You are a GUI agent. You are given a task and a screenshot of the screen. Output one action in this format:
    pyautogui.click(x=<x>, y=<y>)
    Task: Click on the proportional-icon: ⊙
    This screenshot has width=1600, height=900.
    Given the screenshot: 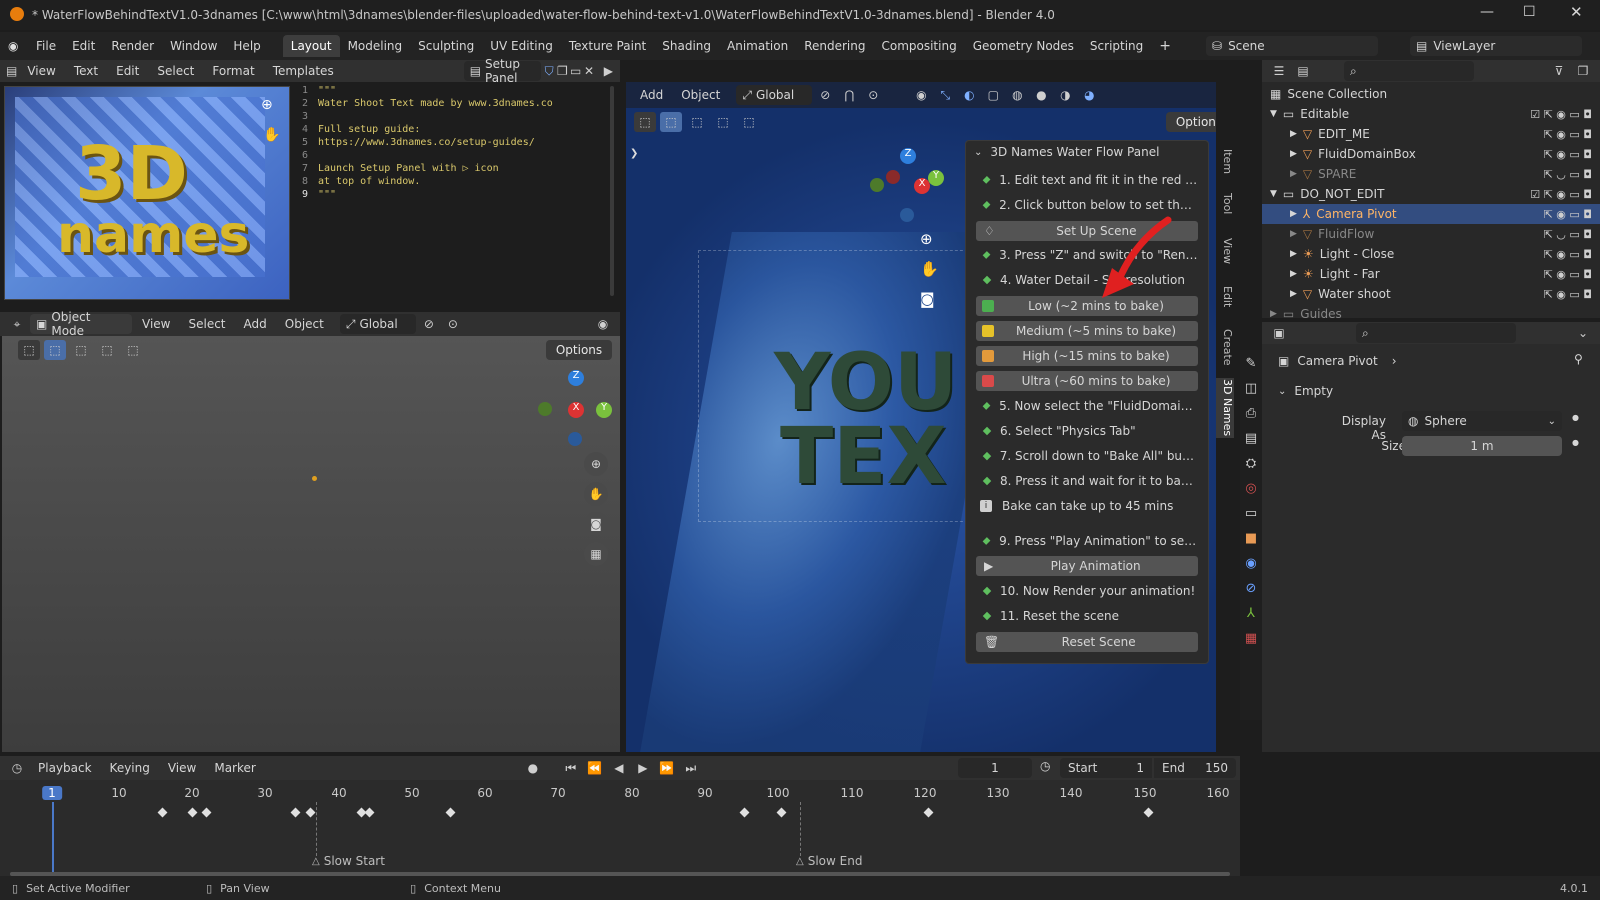 What is the action you would take?
    pyautogui.click(x=873, y=95)
    